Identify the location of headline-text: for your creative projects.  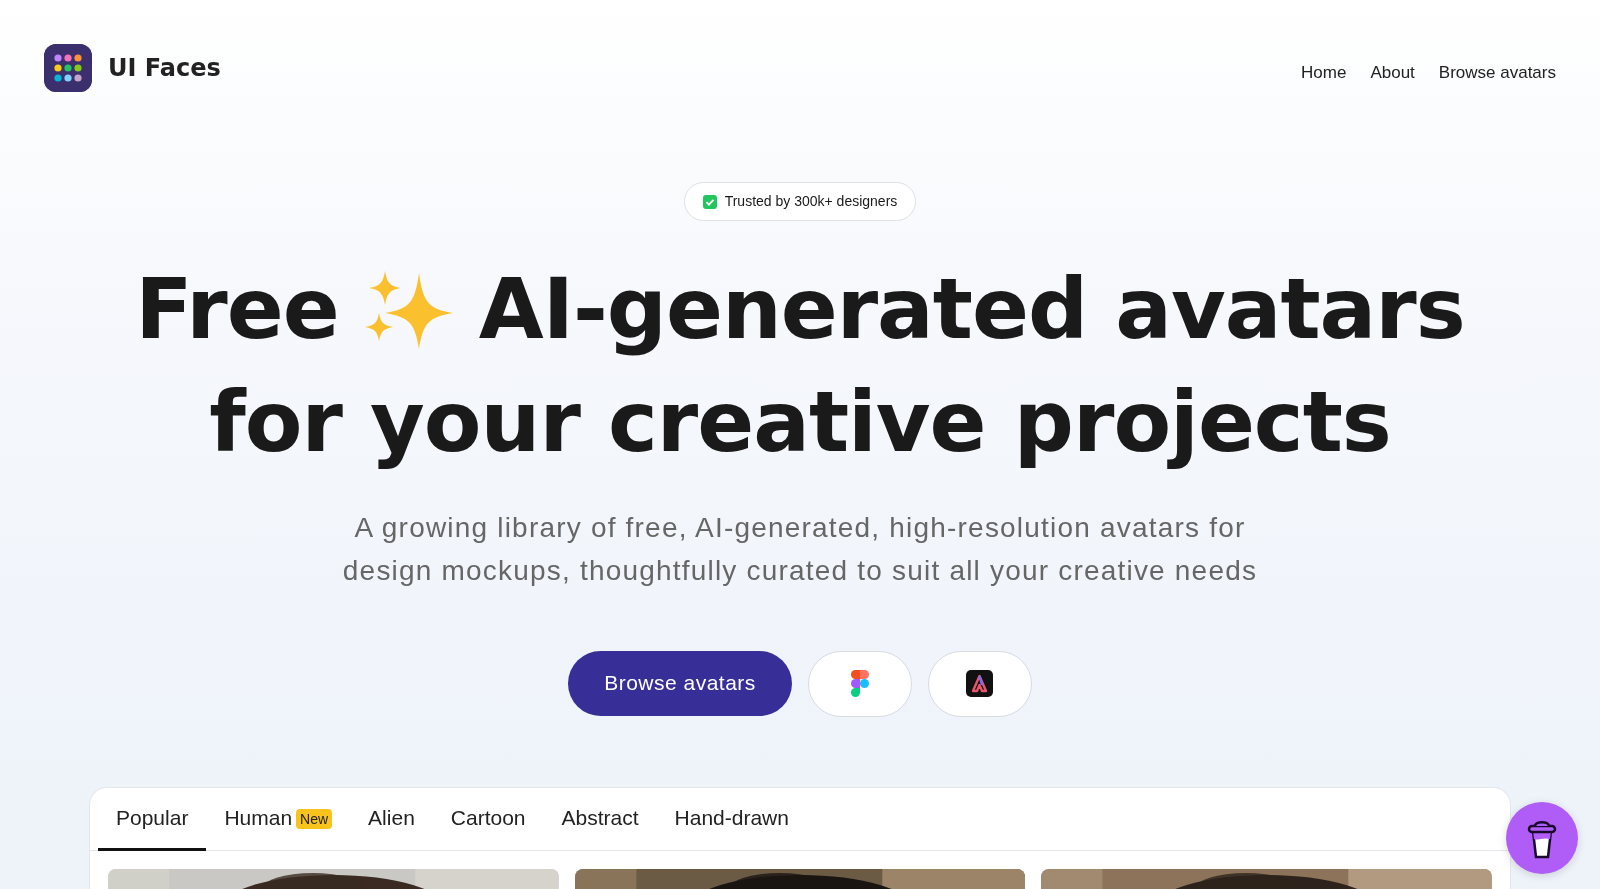
(800, 423).